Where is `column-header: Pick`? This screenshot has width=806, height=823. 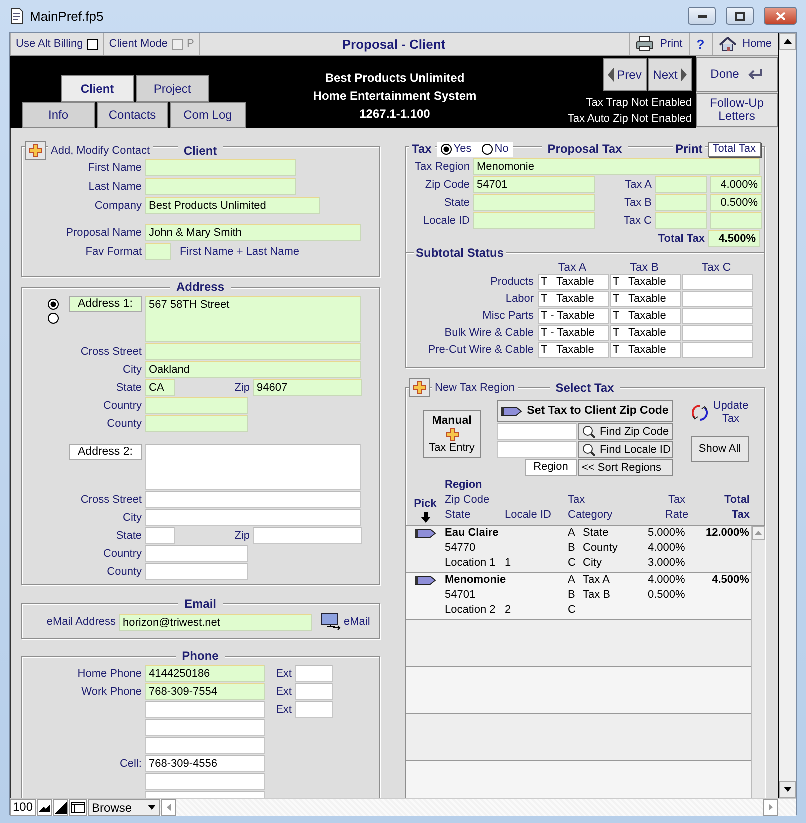
column-header: Pick is located at coordinates (425, 504).